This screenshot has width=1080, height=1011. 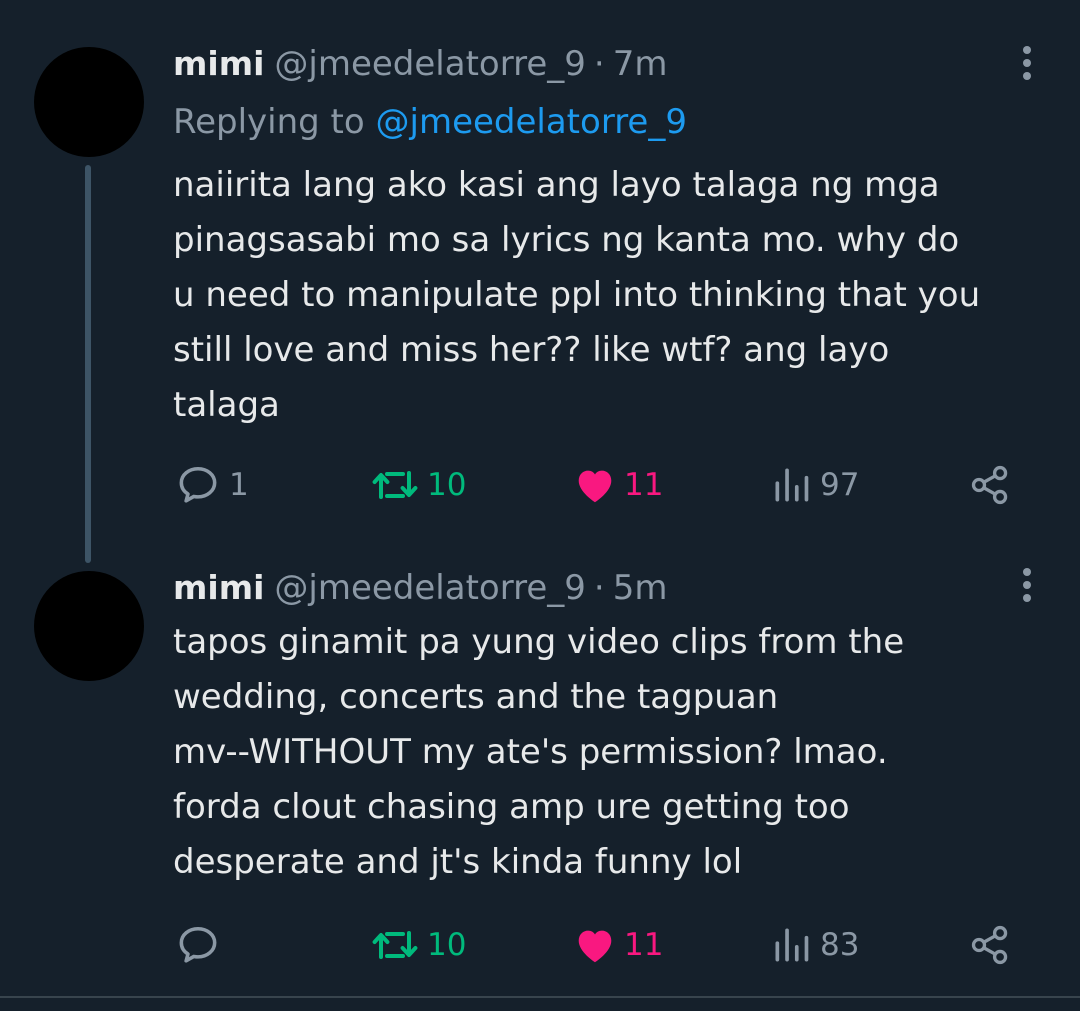 I want to click on replying-to-mention: @jmeedelatorre_9, so click(x=531, y=122).